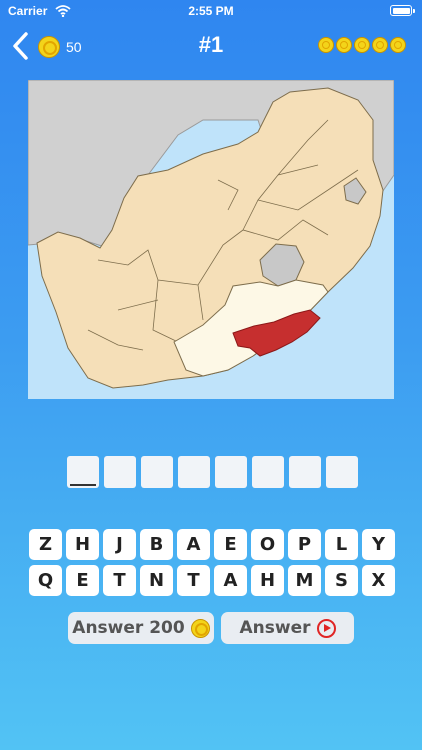 The image size is (422, 750). I want to click on answer-with-video-button: Answer, so click(287, 628).